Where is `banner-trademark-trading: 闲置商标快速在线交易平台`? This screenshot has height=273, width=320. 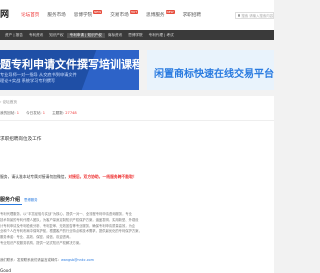 banner-trademark-trading: 闲置商标快速在线交易平台 is located at coordinates (210, 70).